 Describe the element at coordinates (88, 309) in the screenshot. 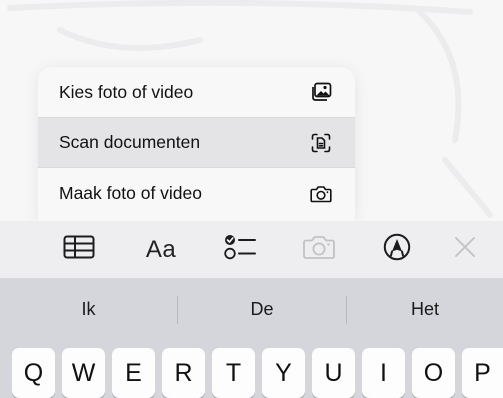

I see `prediction-1: Ik` at that location.